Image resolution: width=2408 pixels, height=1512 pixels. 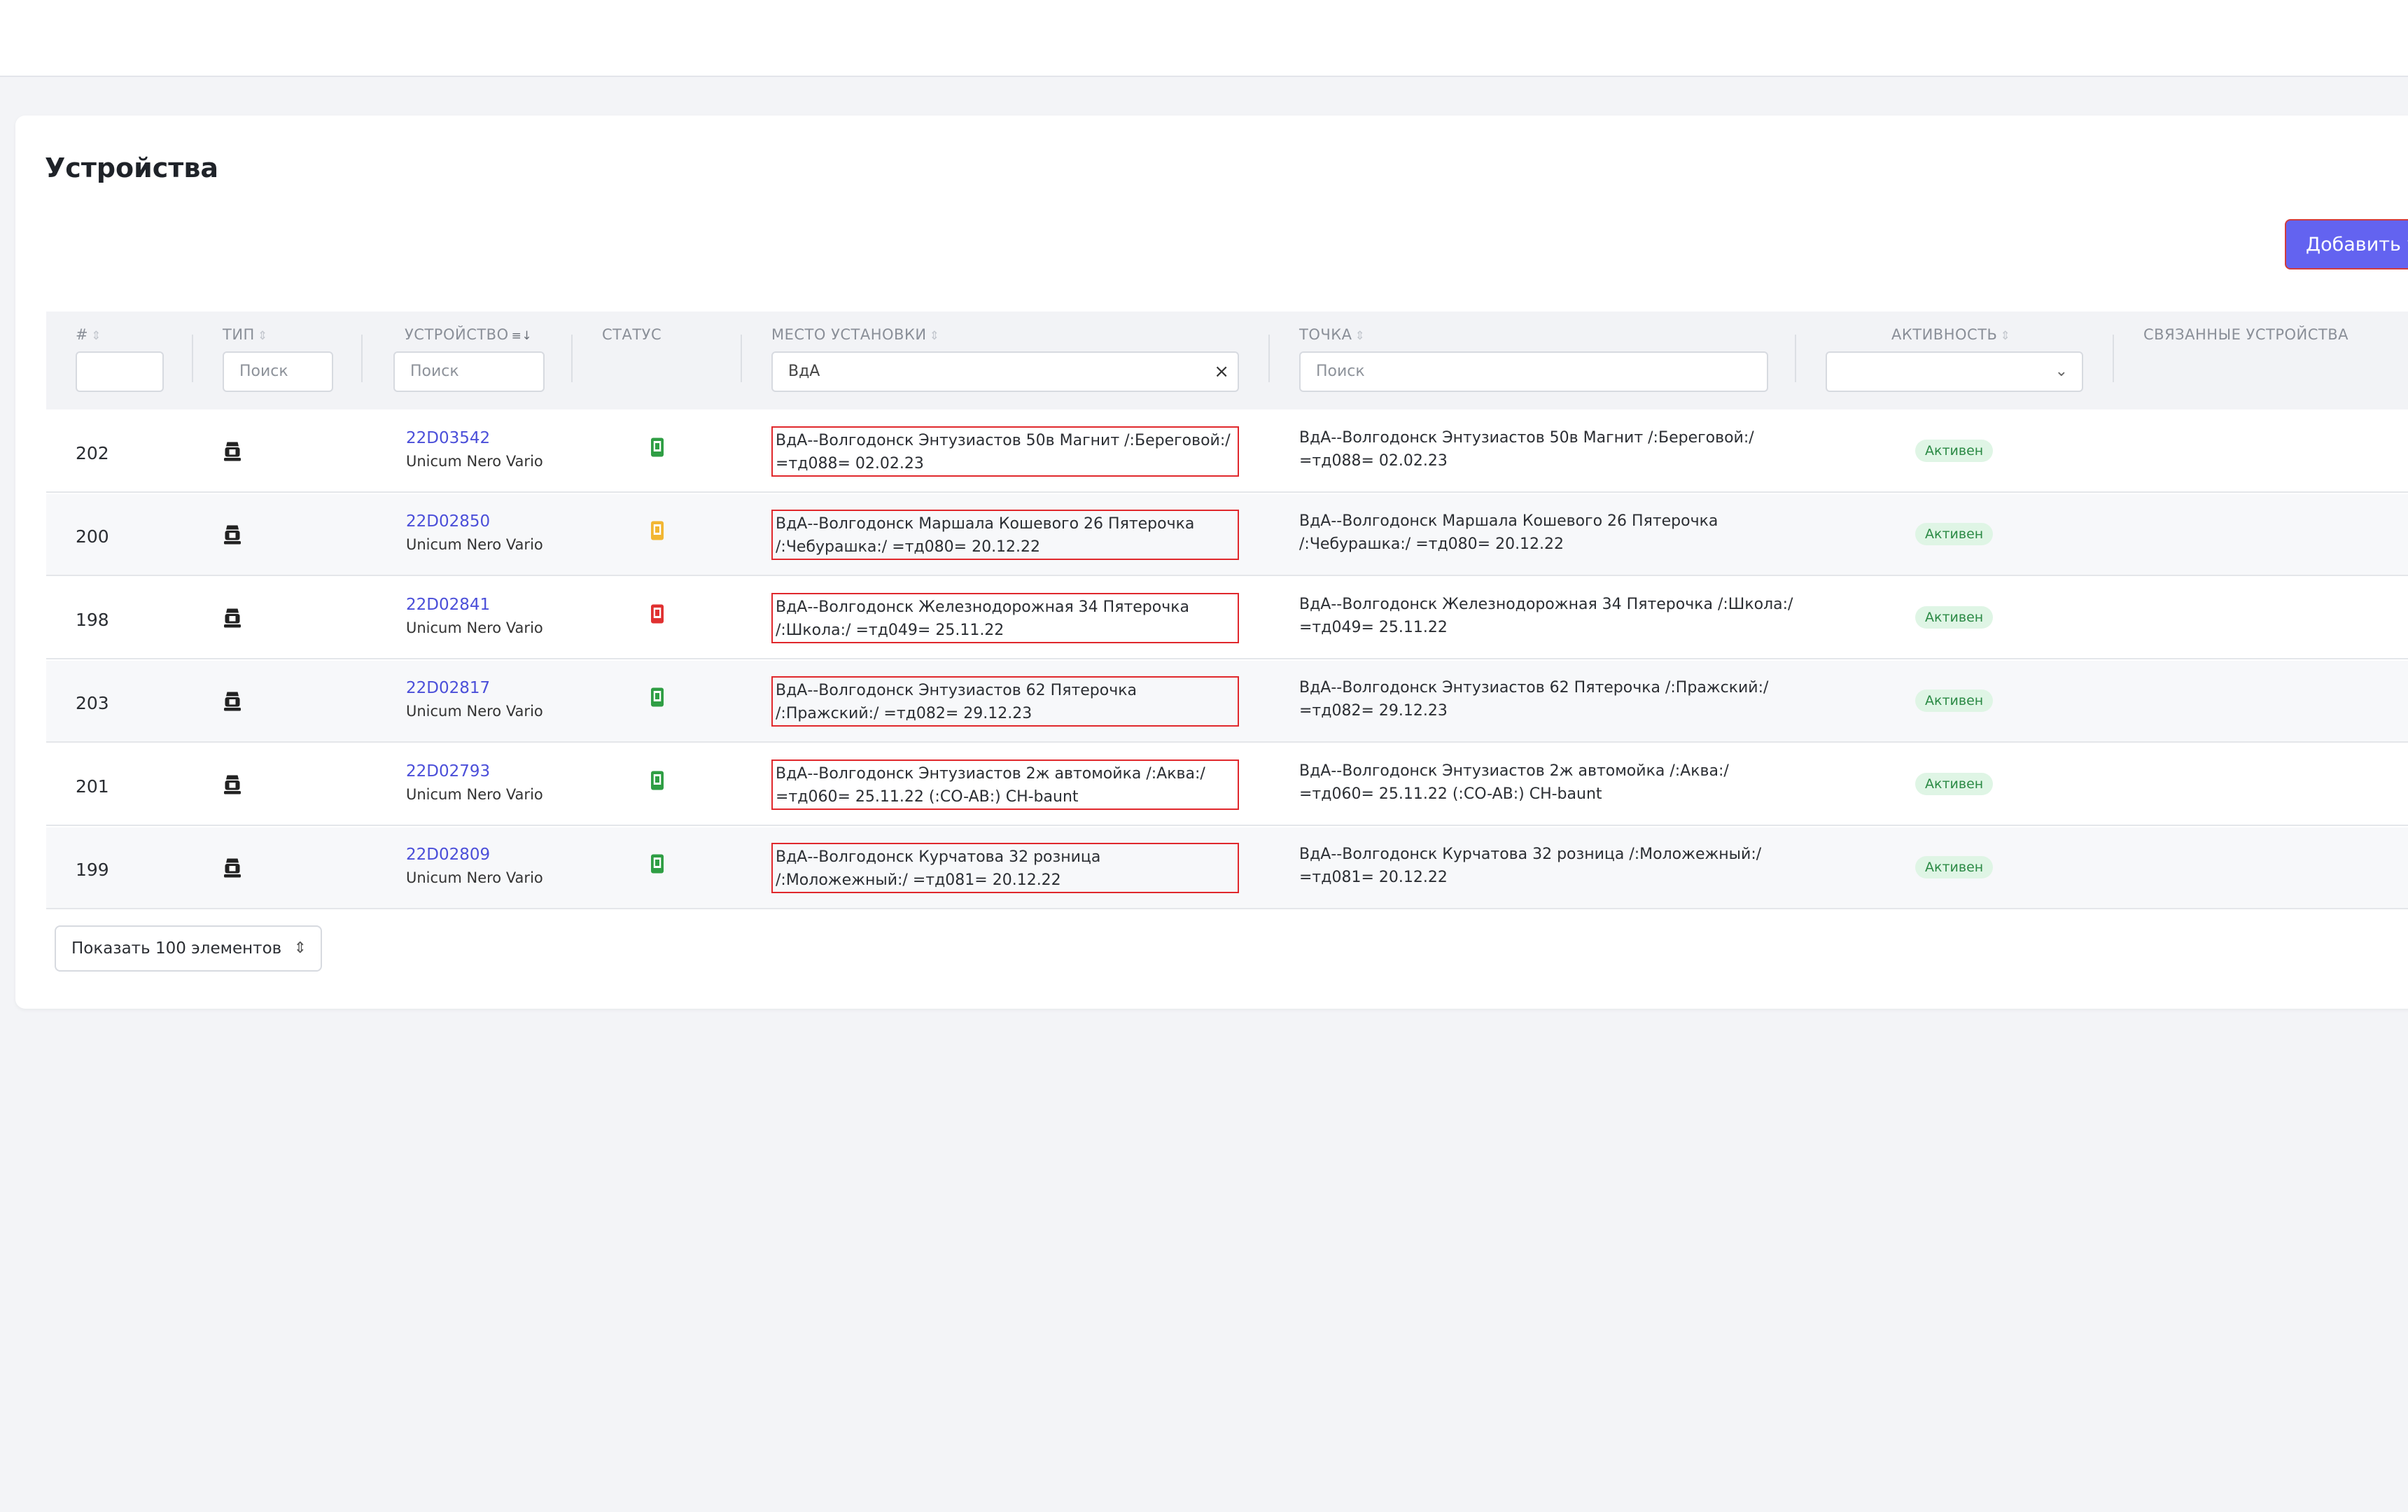 I want to click on clear-icon: ×, so click(x=1221, y=372).